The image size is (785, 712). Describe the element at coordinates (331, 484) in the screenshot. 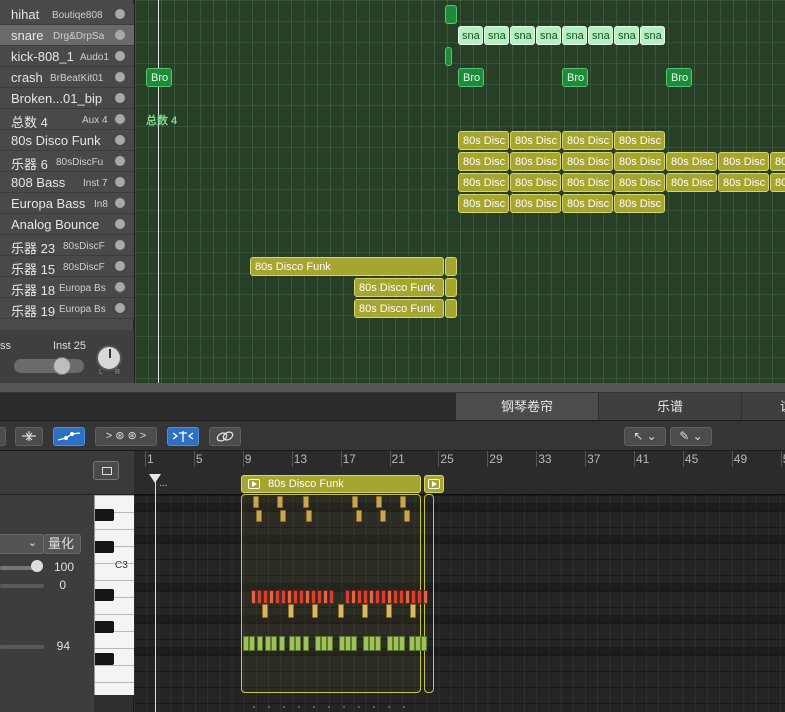

I see `piano-roll-region-header: 80s Disco Funk` at that location.